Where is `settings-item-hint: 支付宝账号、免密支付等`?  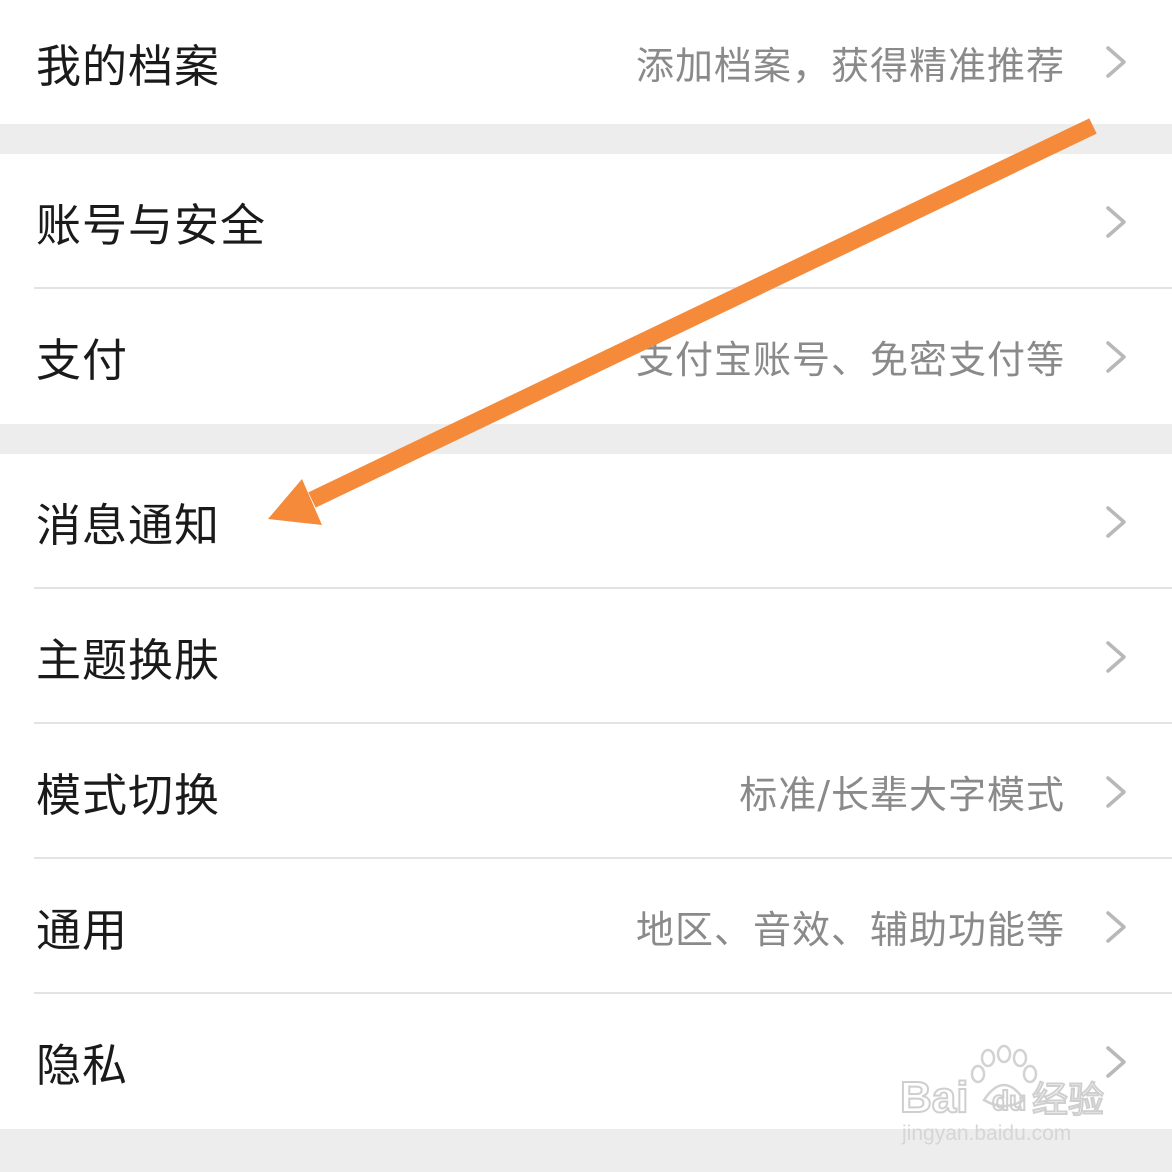
settings-item-hint: 支付宝账号、免密支付等 is located at coordinates (850, 360).